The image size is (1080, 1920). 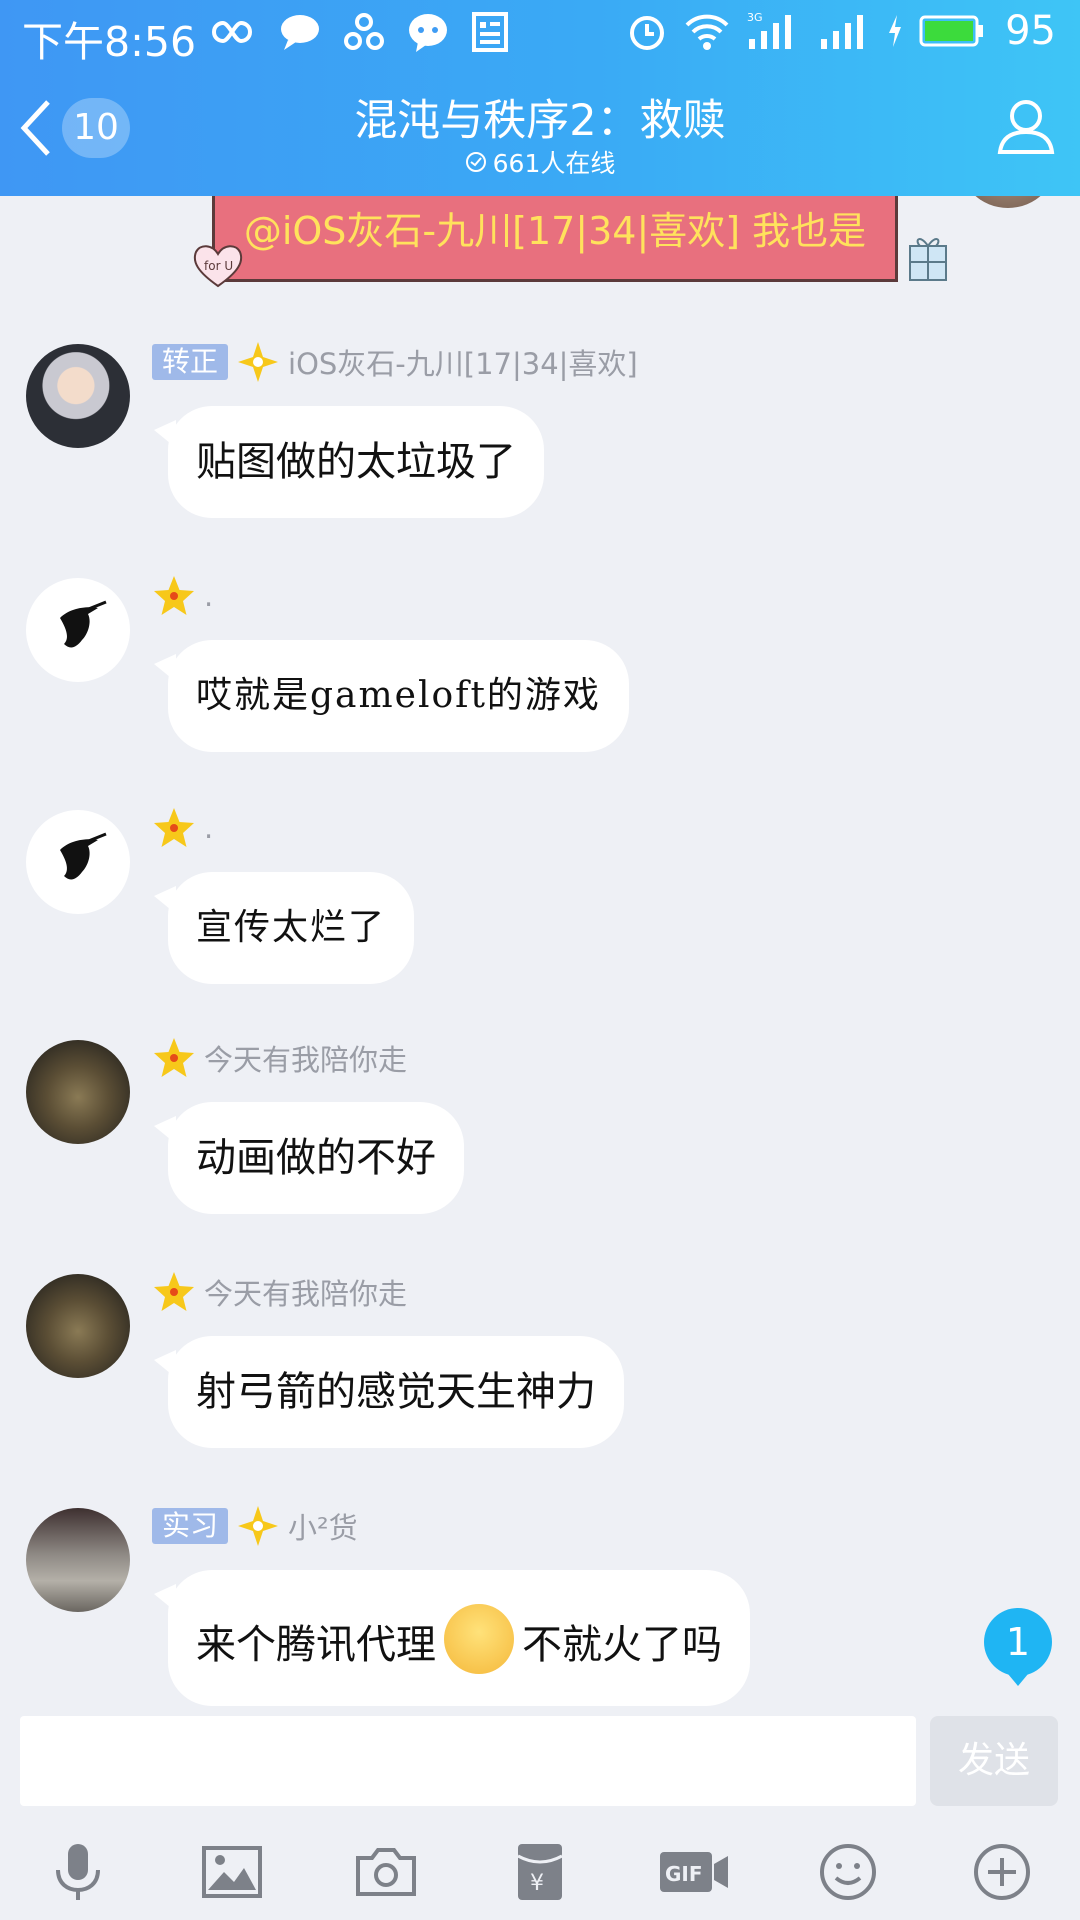 What do you see at coordinates (428, 33) in the screenshot?
I see `message-app-icon` at bounding box center [428, 33].